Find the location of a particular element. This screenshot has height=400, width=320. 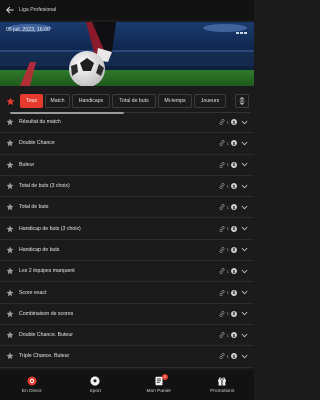

nav-mon-panier: 0 Mon Panier is located at coordinates (159, 385).